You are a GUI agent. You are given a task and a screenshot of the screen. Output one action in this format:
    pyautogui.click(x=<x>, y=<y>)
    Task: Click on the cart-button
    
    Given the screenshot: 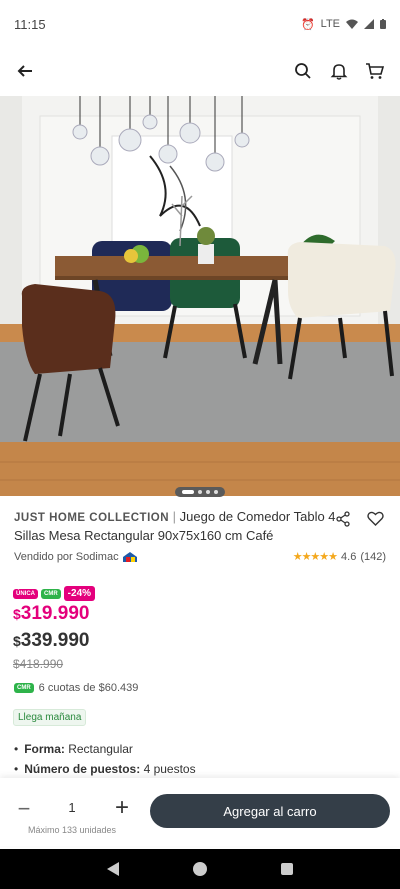 What is the action you would take?
    pyautogui.click(x=375, y=71)
    